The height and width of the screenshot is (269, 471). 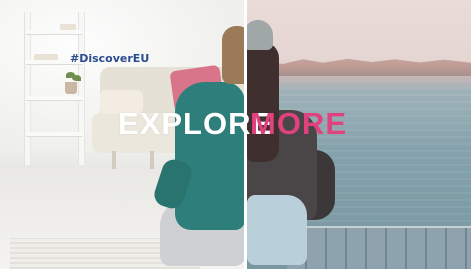 I want to click on person-right-jacket, so click(x=277, y=230).